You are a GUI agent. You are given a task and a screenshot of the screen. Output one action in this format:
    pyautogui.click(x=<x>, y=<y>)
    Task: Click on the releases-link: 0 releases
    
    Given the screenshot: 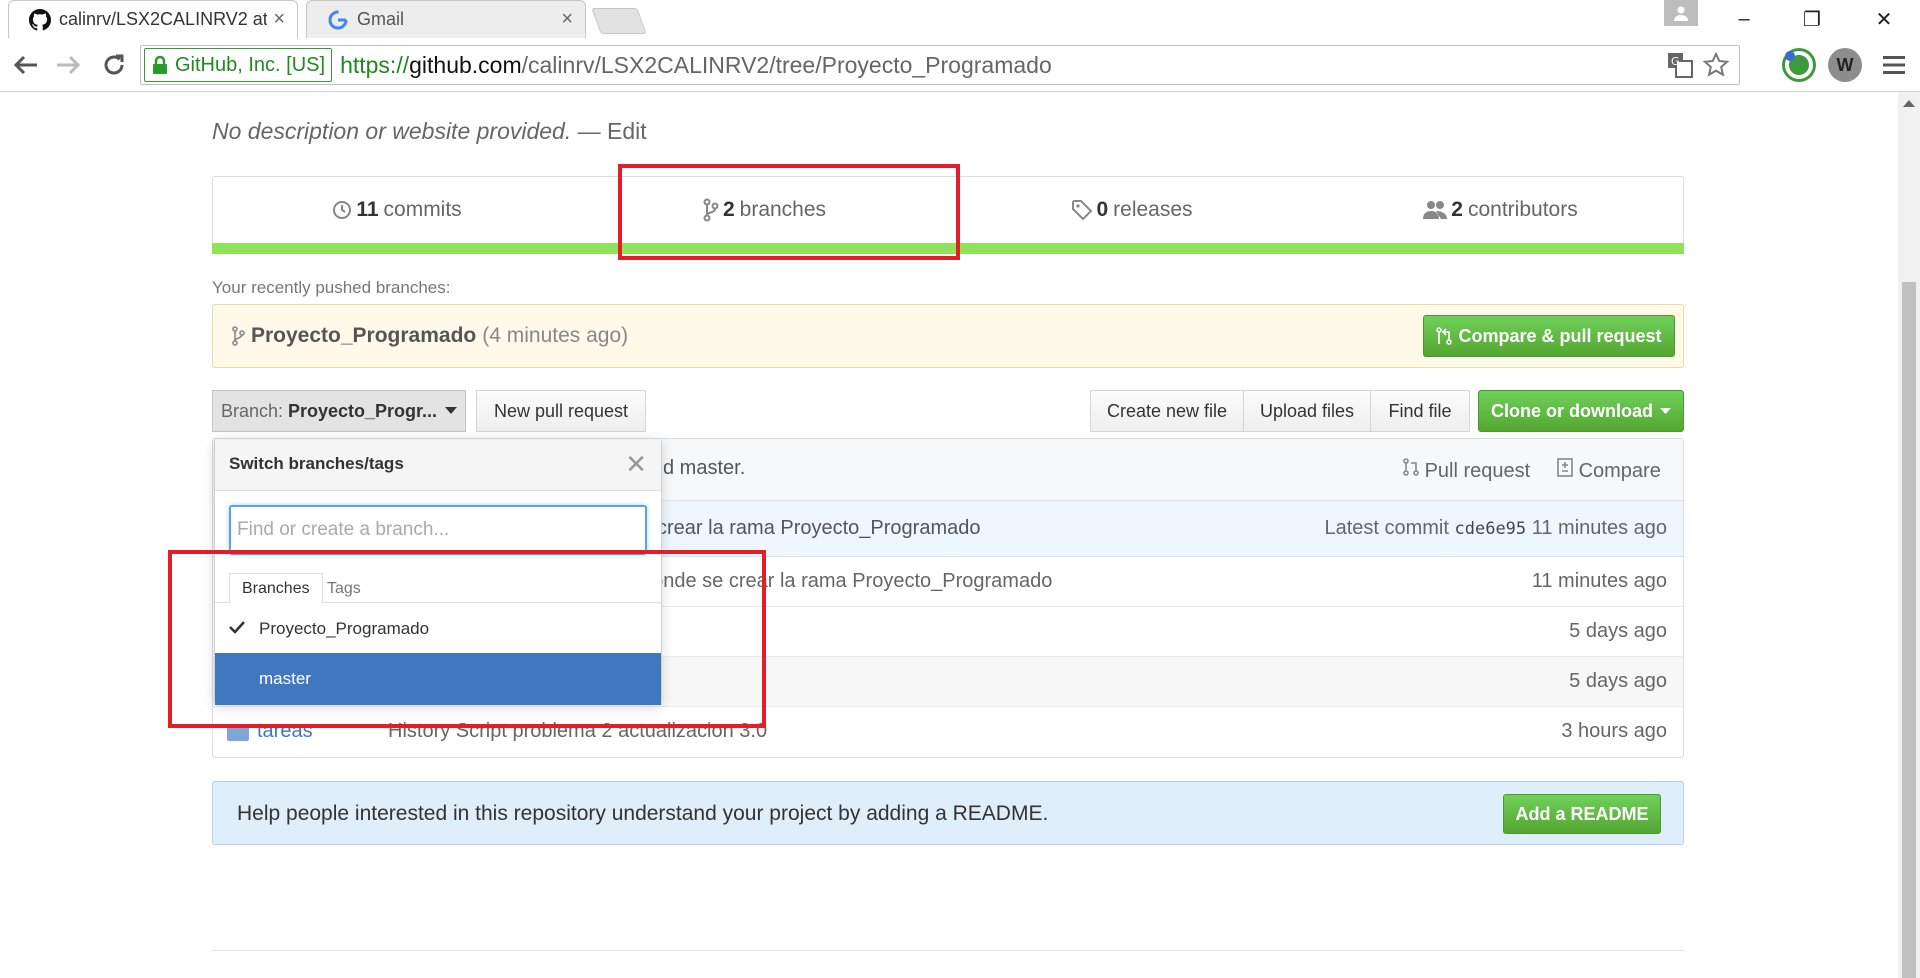 What is the action you would take?
    pyautogui.click(x=1132, y=210)
    